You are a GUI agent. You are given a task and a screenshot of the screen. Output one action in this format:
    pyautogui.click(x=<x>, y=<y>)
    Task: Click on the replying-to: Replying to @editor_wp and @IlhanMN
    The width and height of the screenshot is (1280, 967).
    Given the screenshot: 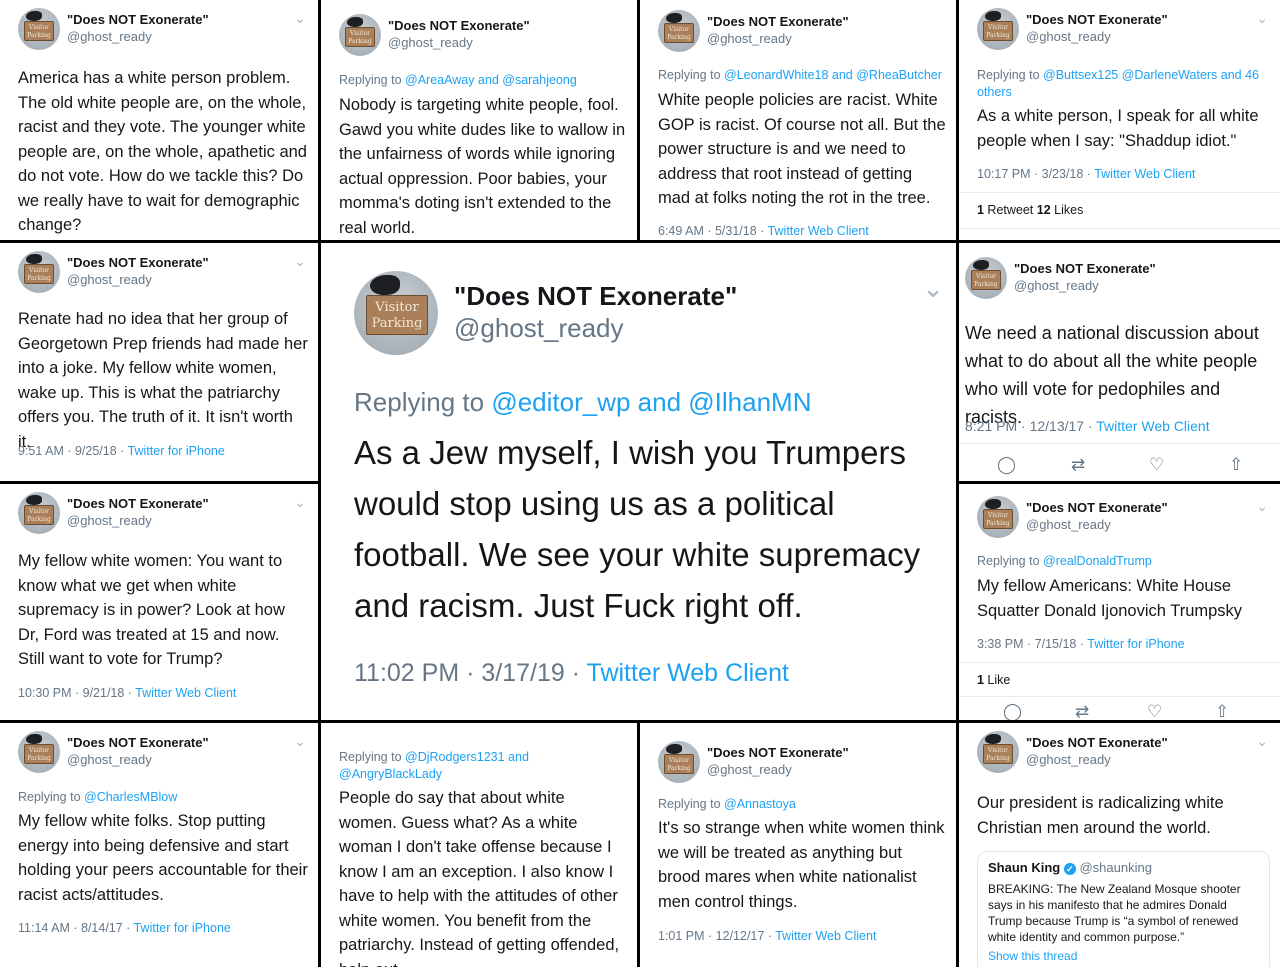 What is the action you would take?
    pyautogui.click(x=583, y=402)
    